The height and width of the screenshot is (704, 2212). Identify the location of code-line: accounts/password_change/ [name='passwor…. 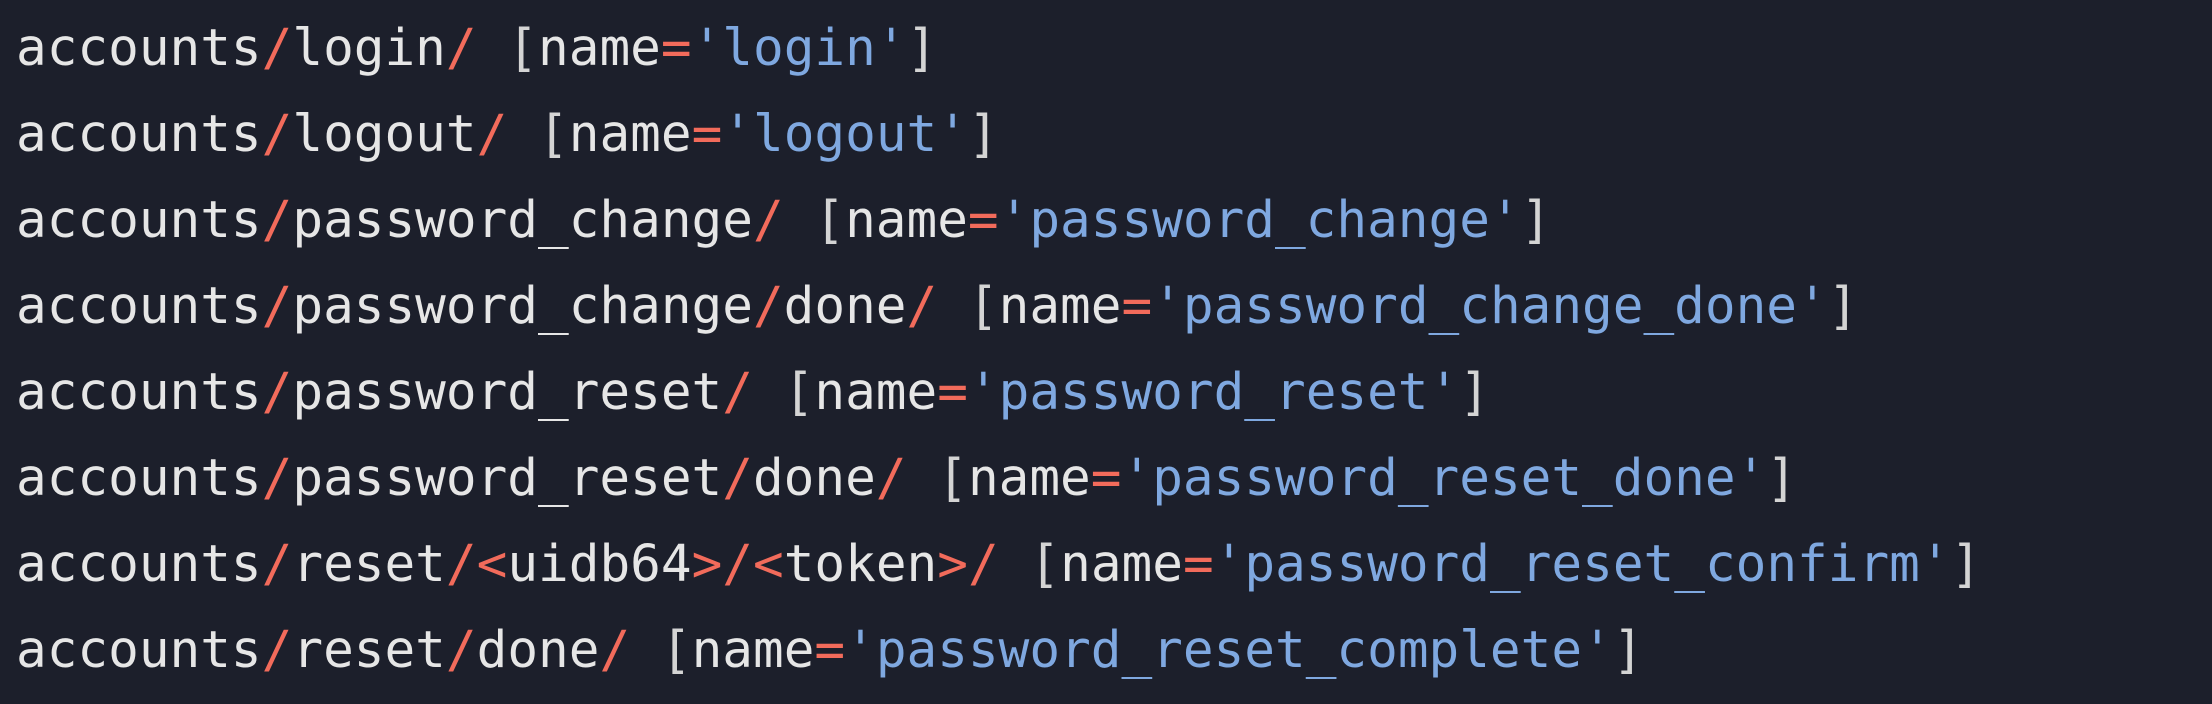
(1114, 221).